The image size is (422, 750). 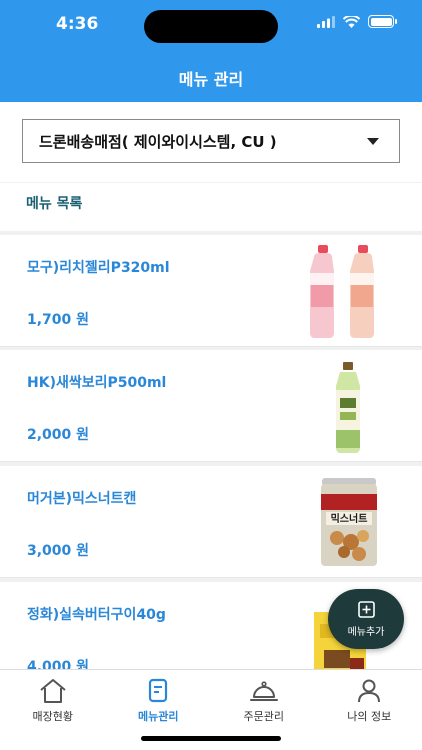 What do you see at coordinates (211, 26) in the screenshot?
I see `dynamic-island` at bounding box center [211, 26].